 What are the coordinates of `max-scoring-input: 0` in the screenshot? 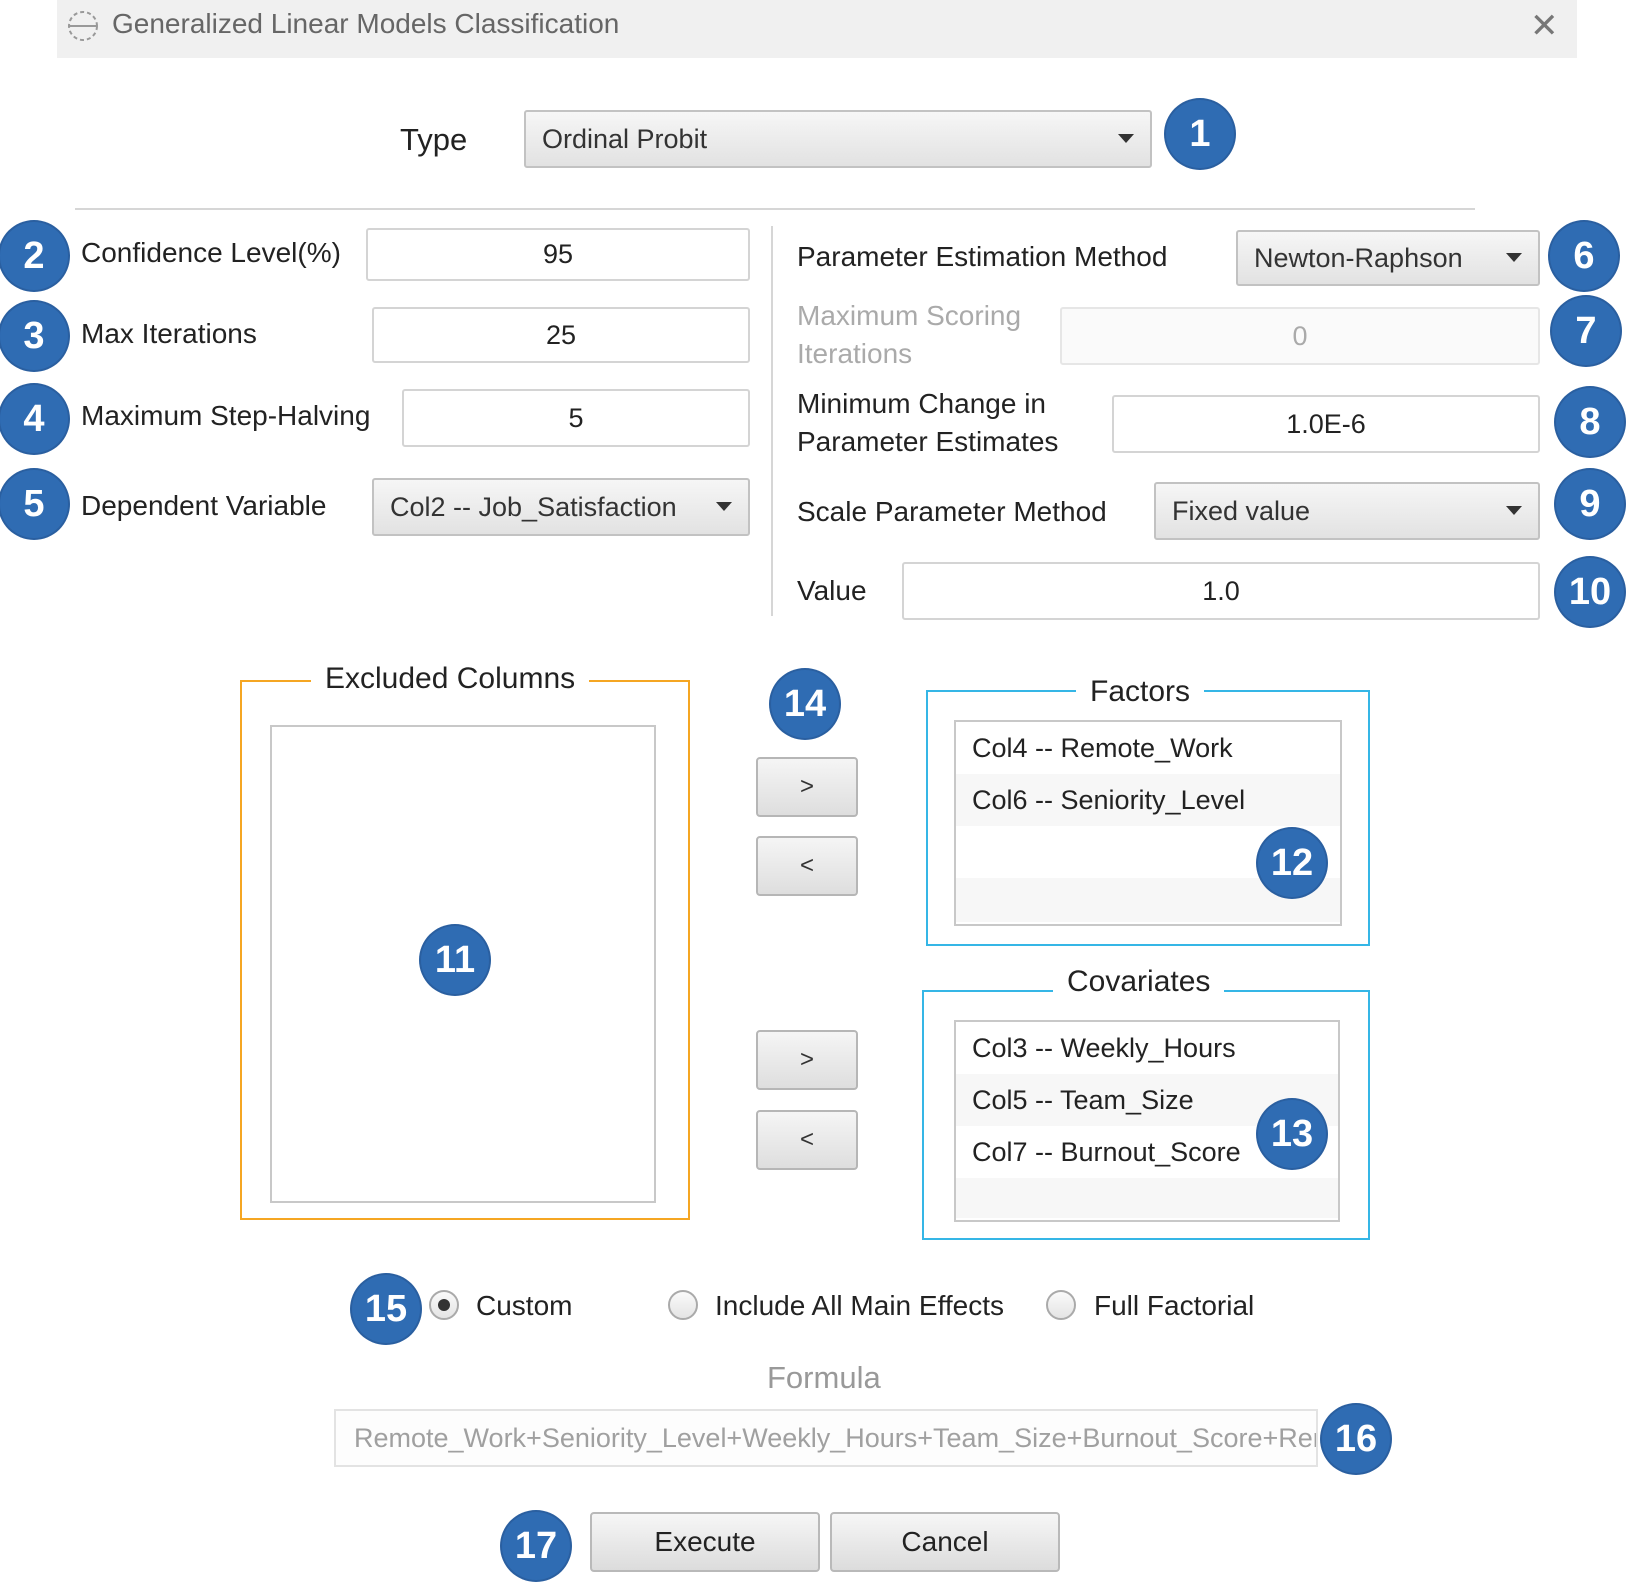 It's located at (1300, 336).